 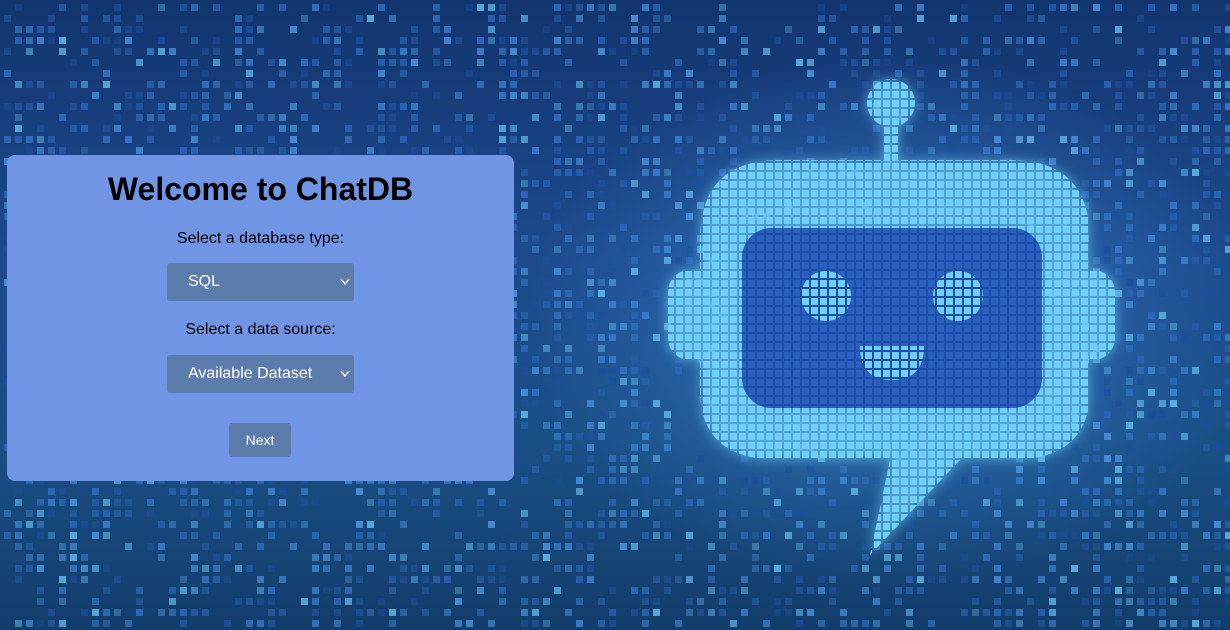 I want to click on next-button: Next, so click(x=260, y=440).